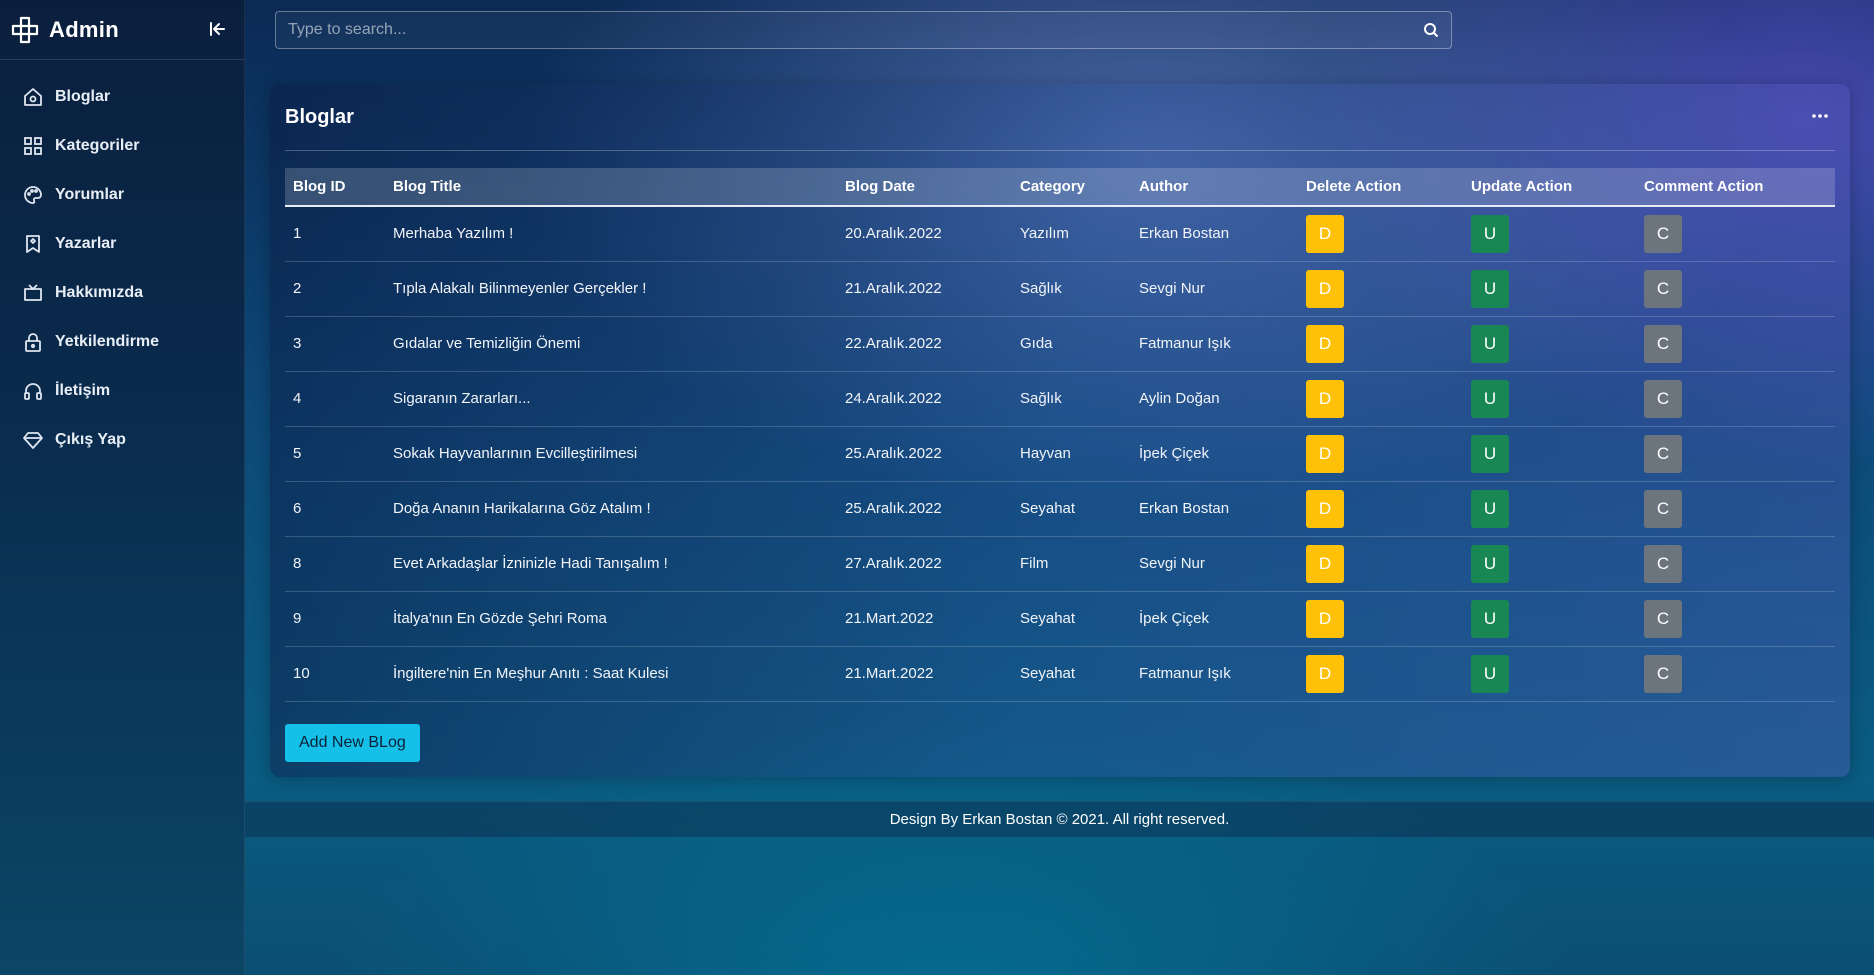 The height and width of the screenshot is (975, 1874). Describe the element at coordinates (83, 390) in the screenshot. I see `sidebar-item-label: İletişim` at that location.